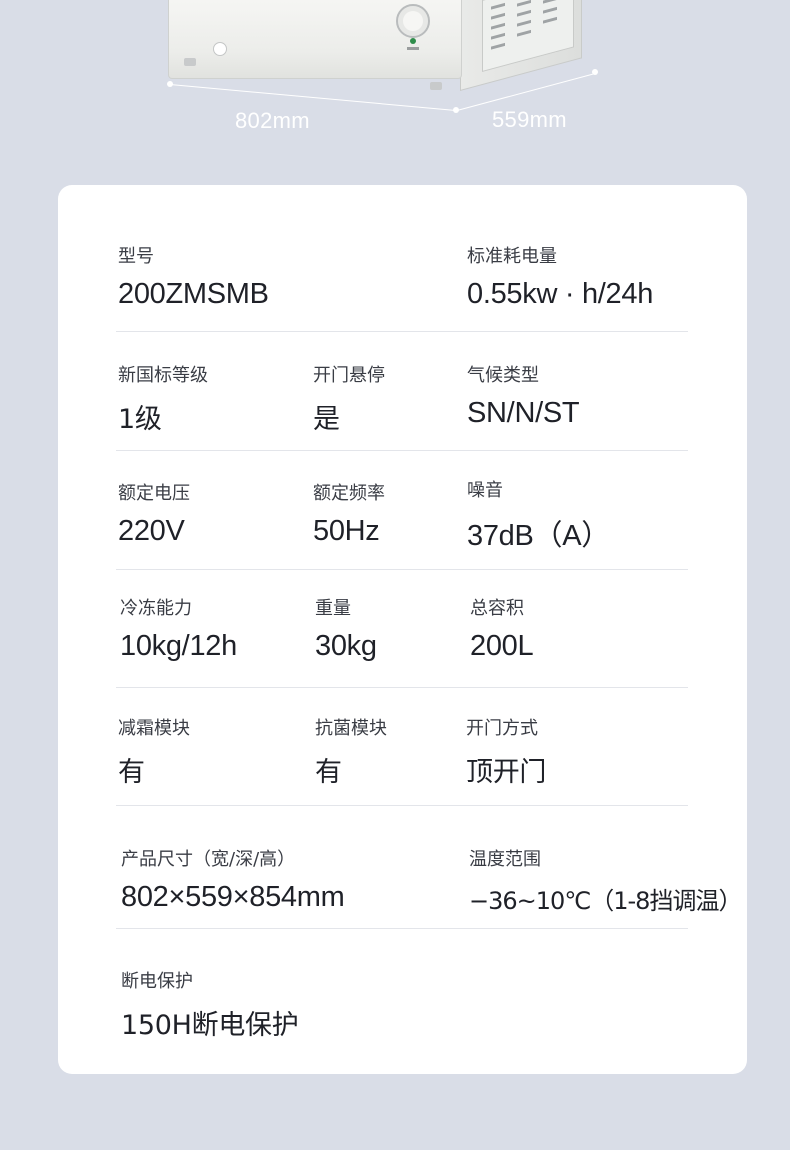 This screenshot has height=1150, width=790. Describe the element at coordinates (178, 628) in the screenshot. I see `spec-freezing: 冷冻能力 10kg/12h` at that location.